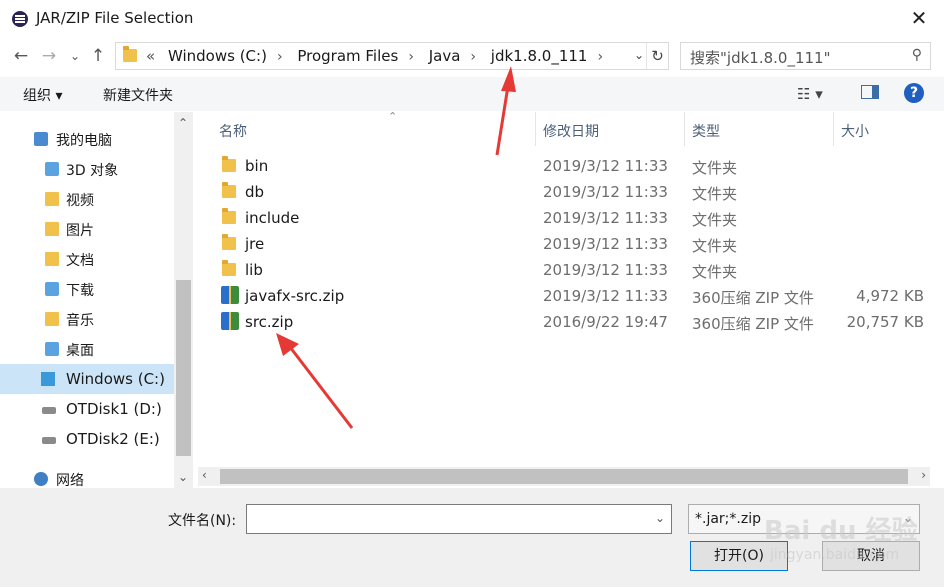  I want to click on new-folder-button: 新建文件夹, so click(138, 95).